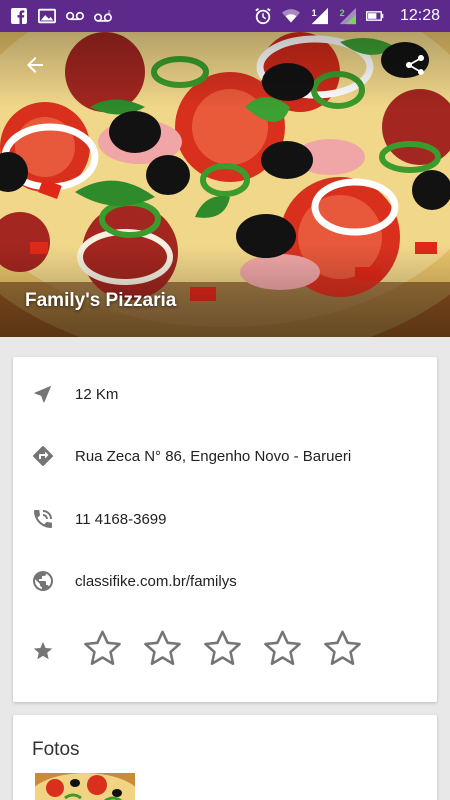 This screenshot has width=450, height=800. I want to click on rating-row, so click(225, 650).